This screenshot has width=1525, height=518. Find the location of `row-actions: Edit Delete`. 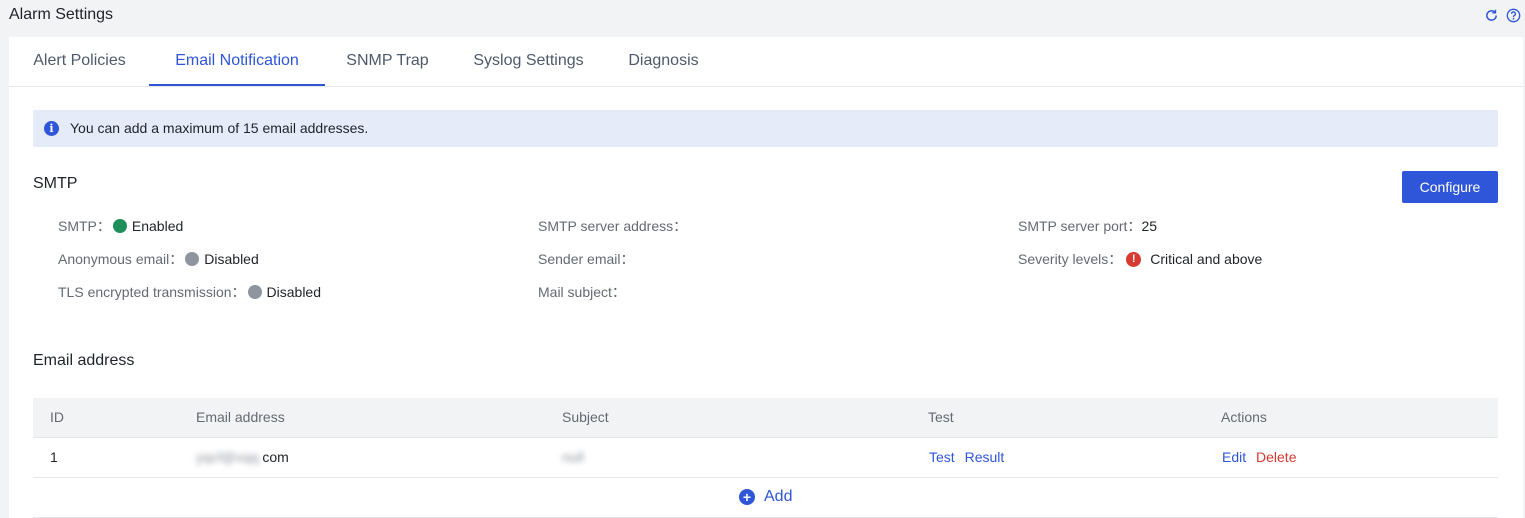

row-actions: Edit Delete is located at coordinates (1259, 457).